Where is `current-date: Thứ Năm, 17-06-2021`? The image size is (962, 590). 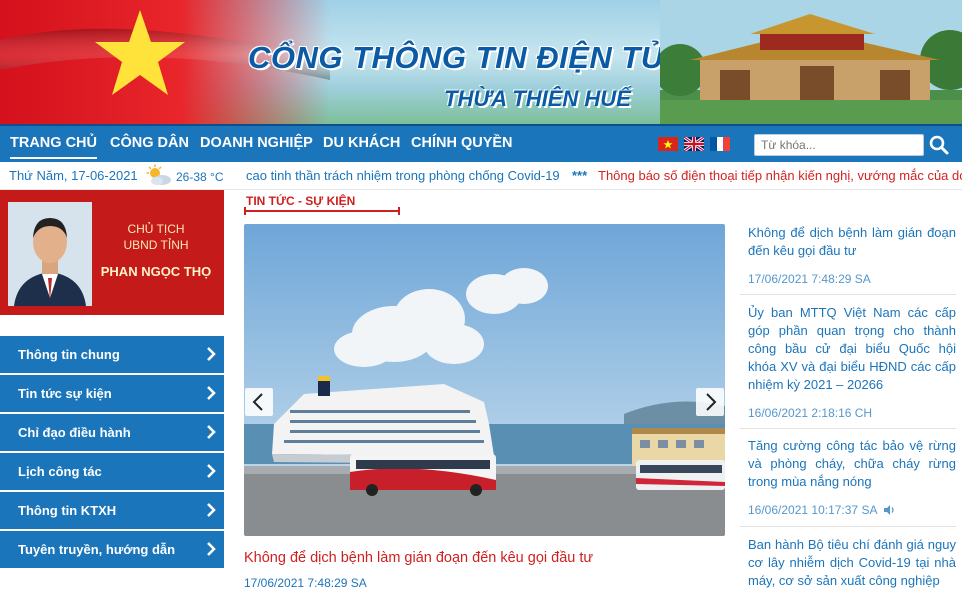
current-date: Thứ Năm, 17-06-2021 is located at coordinates (73, 175).